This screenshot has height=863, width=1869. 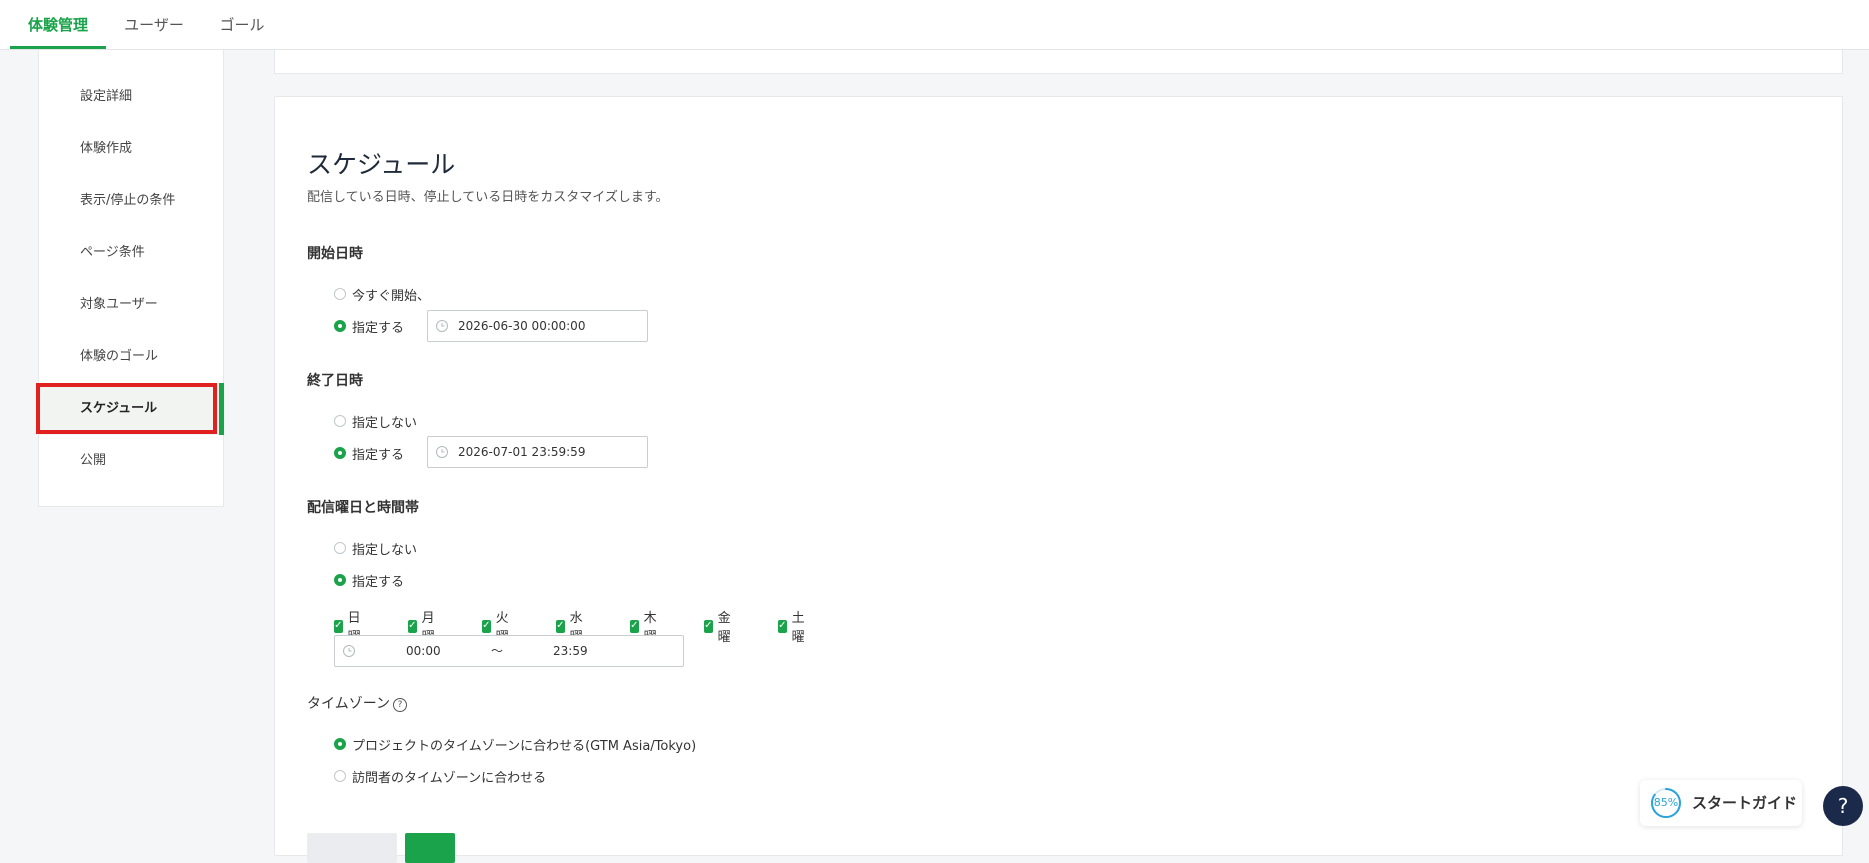 What do you see at coordinates (381, 164) in the screenshot?
I see `page-title: スケジュール` at bounding box center [381, 164].